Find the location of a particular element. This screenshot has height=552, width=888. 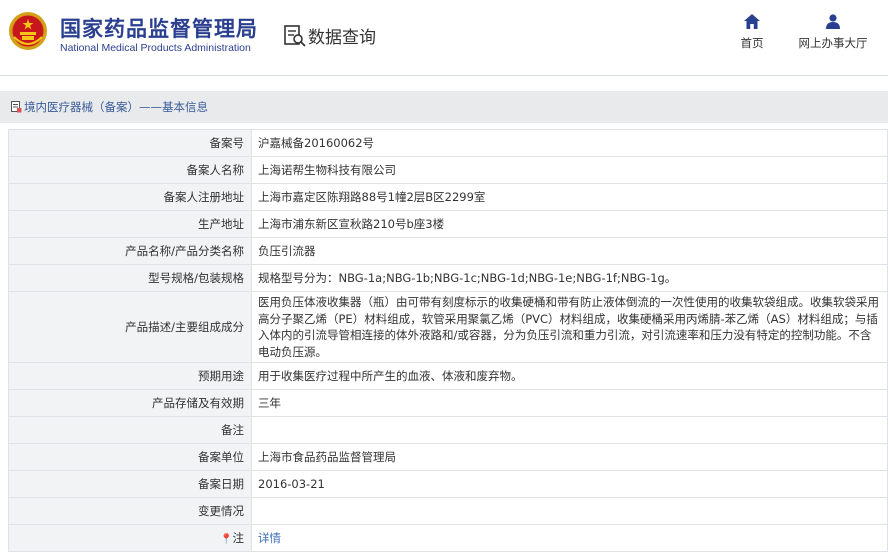

field-value: 上海市食品药品监督管理局 is located at coordinates (569, 457).